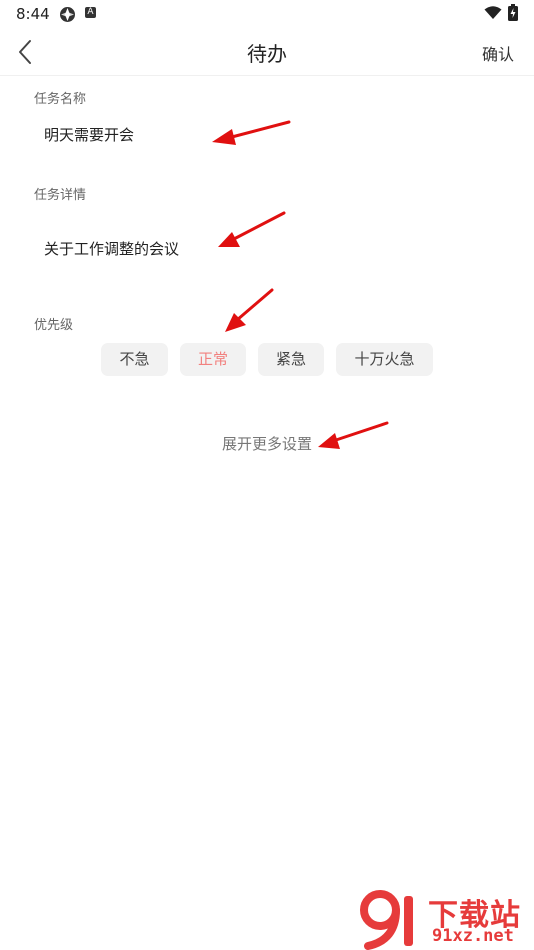  Describe the element at coordinates (90, 12) in the screenshot. I see `accessibility-notification-icon: A` at that location.